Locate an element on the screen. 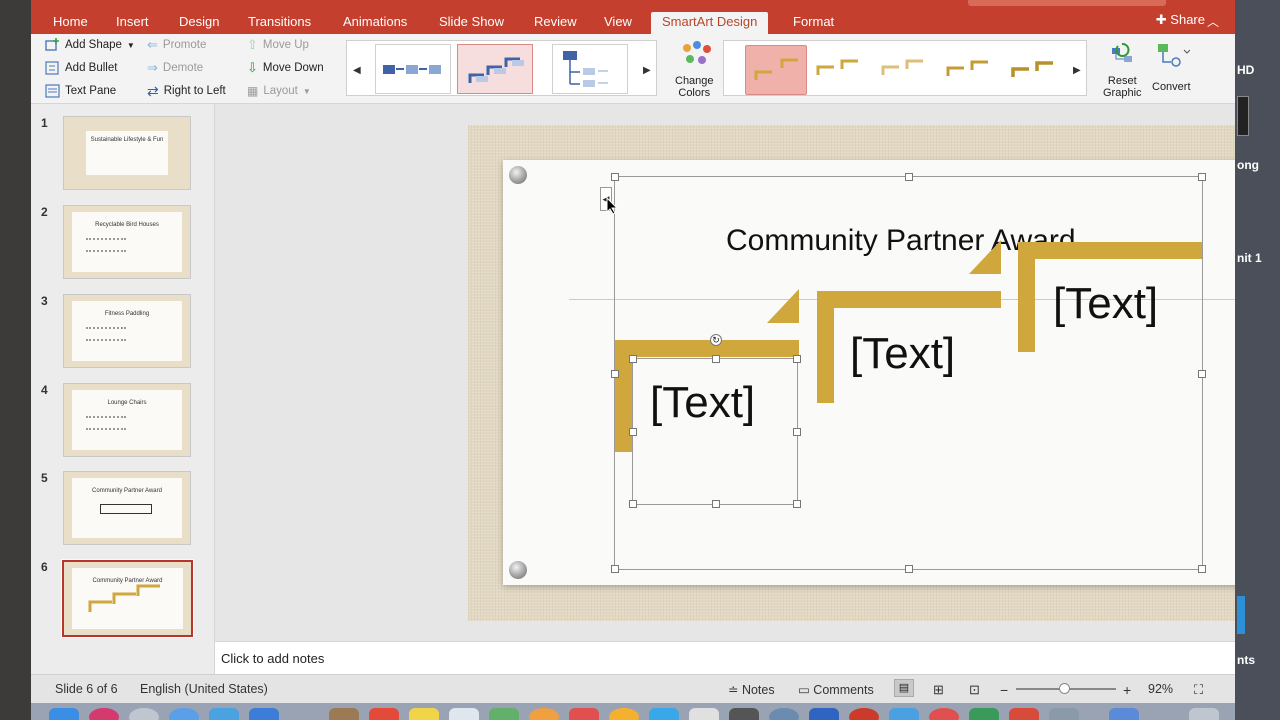 This screenshot has height=720, width=1280. tab-format: Format is located at coordinates (813, 23).